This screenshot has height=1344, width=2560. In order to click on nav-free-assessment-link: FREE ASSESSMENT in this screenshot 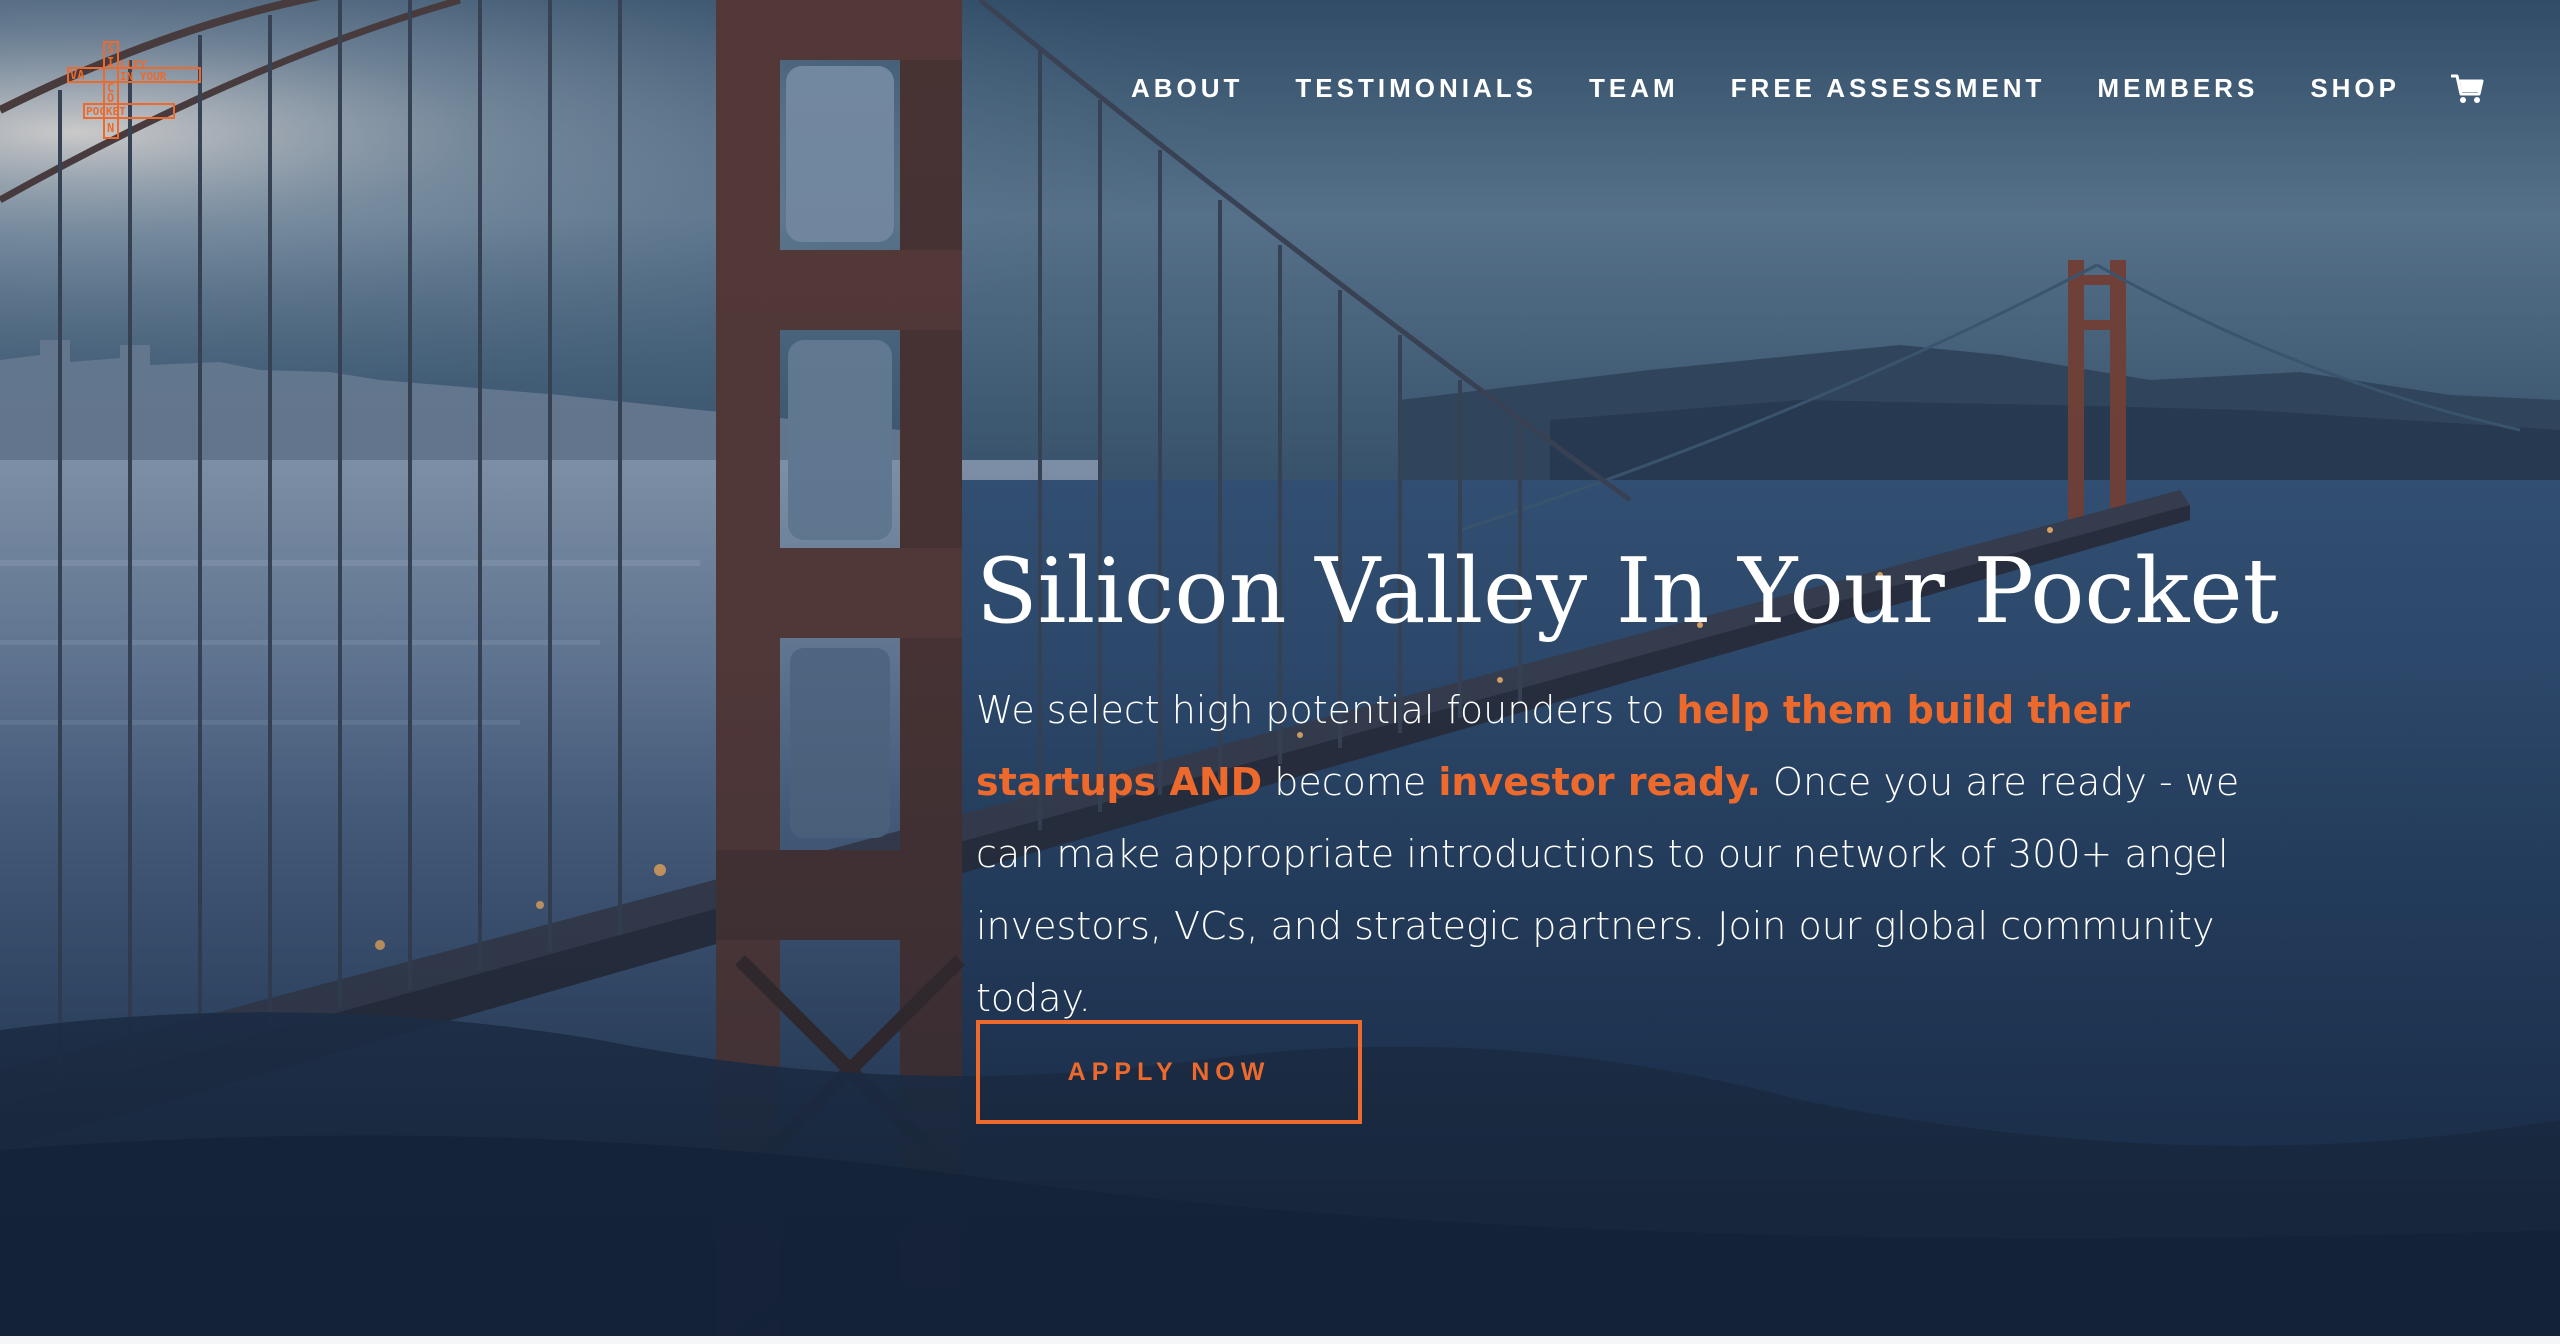, I will do `click(1888, 88)`.